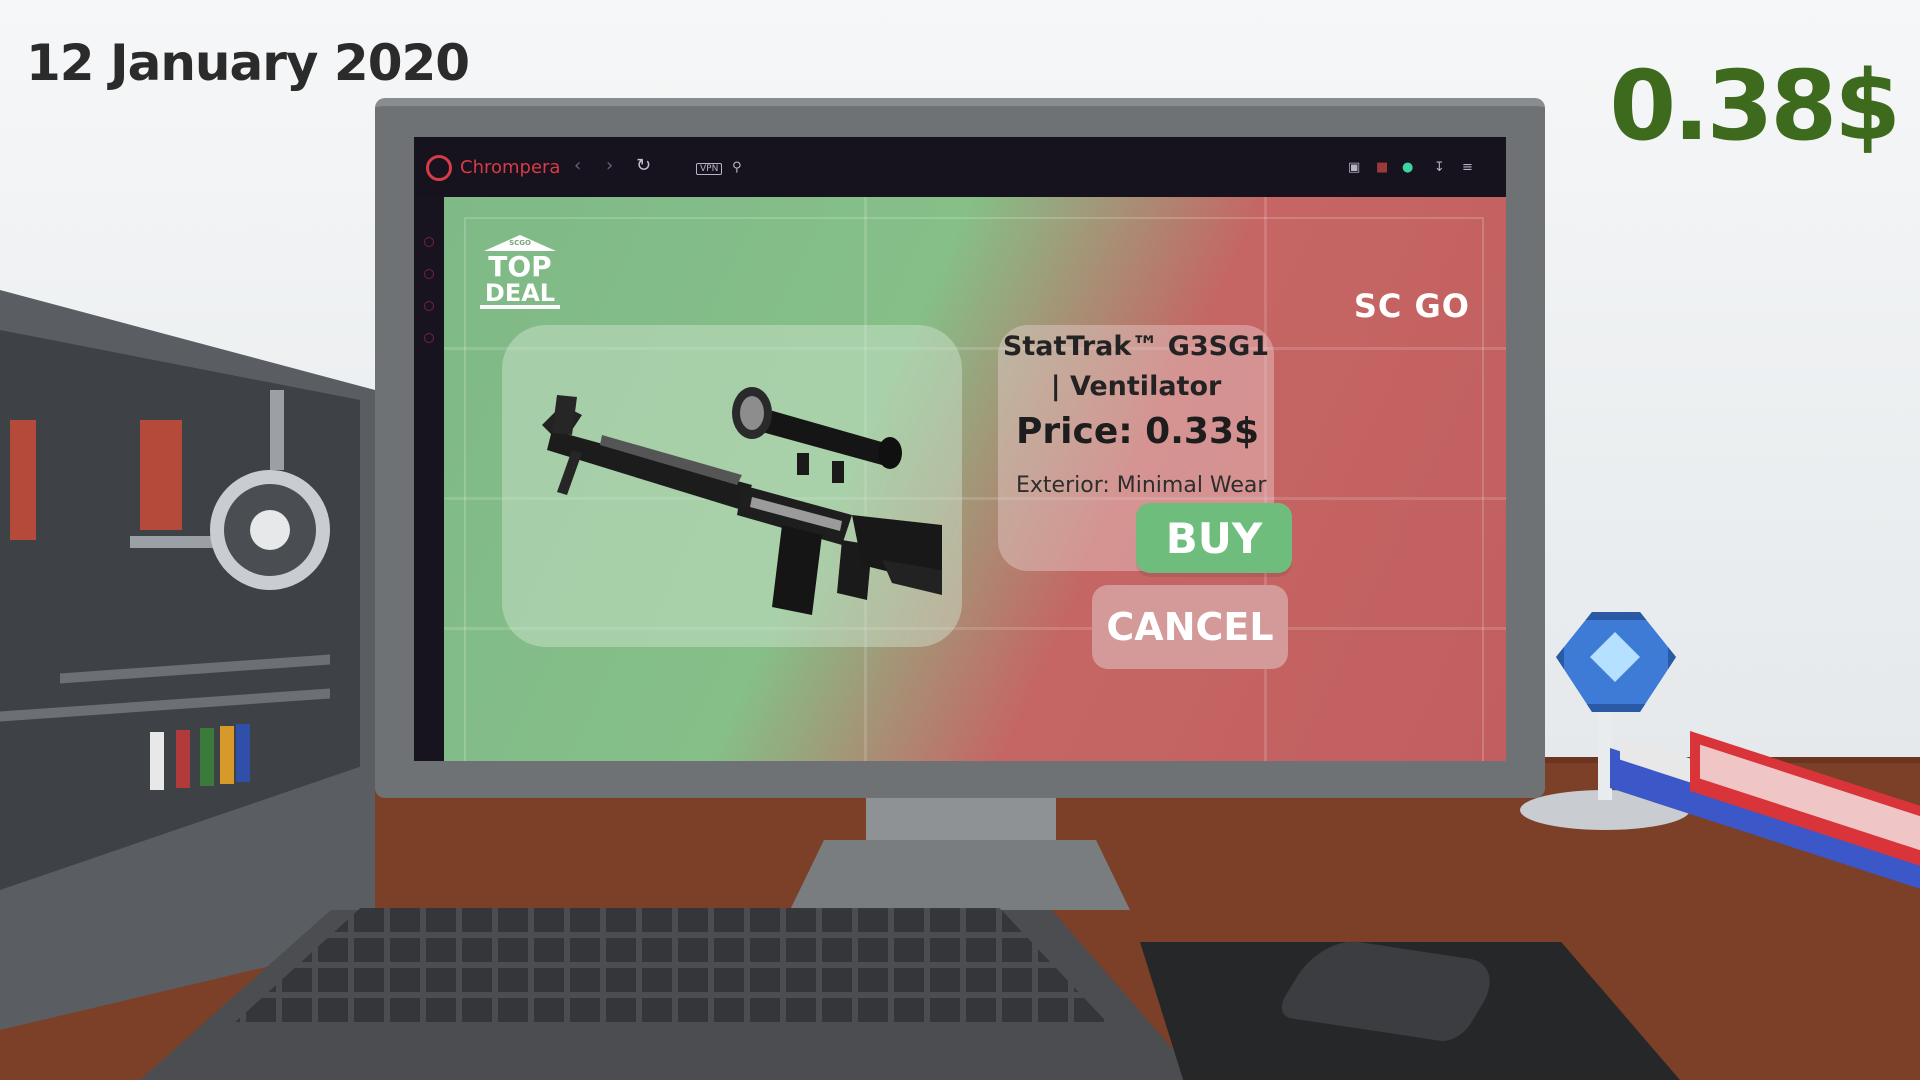 The width and height of the screenshot is (1920, 1080). I want to click on back-icon: ‹, so click(577, 165).